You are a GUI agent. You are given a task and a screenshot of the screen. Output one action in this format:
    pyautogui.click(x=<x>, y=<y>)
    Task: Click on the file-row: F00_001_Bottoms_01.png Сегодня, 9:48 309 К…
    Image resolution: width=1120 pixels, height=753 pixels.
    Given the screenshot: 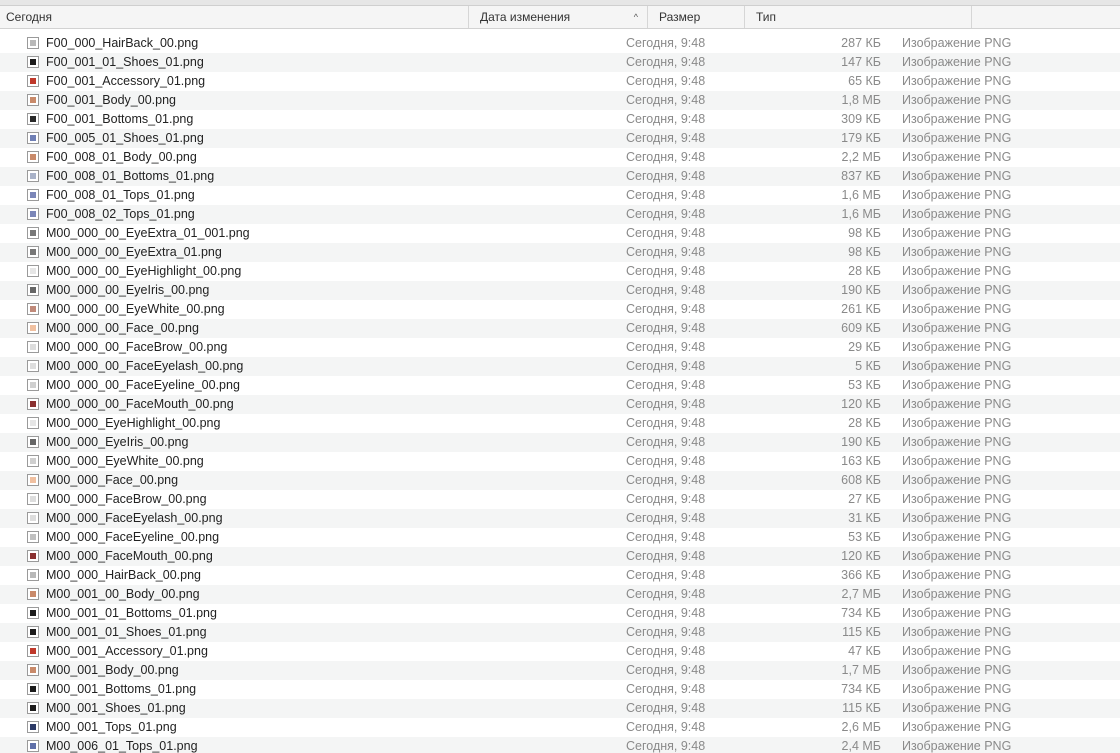 What is the action you would take?
    pyautogui.click(x=560, y=119)
    